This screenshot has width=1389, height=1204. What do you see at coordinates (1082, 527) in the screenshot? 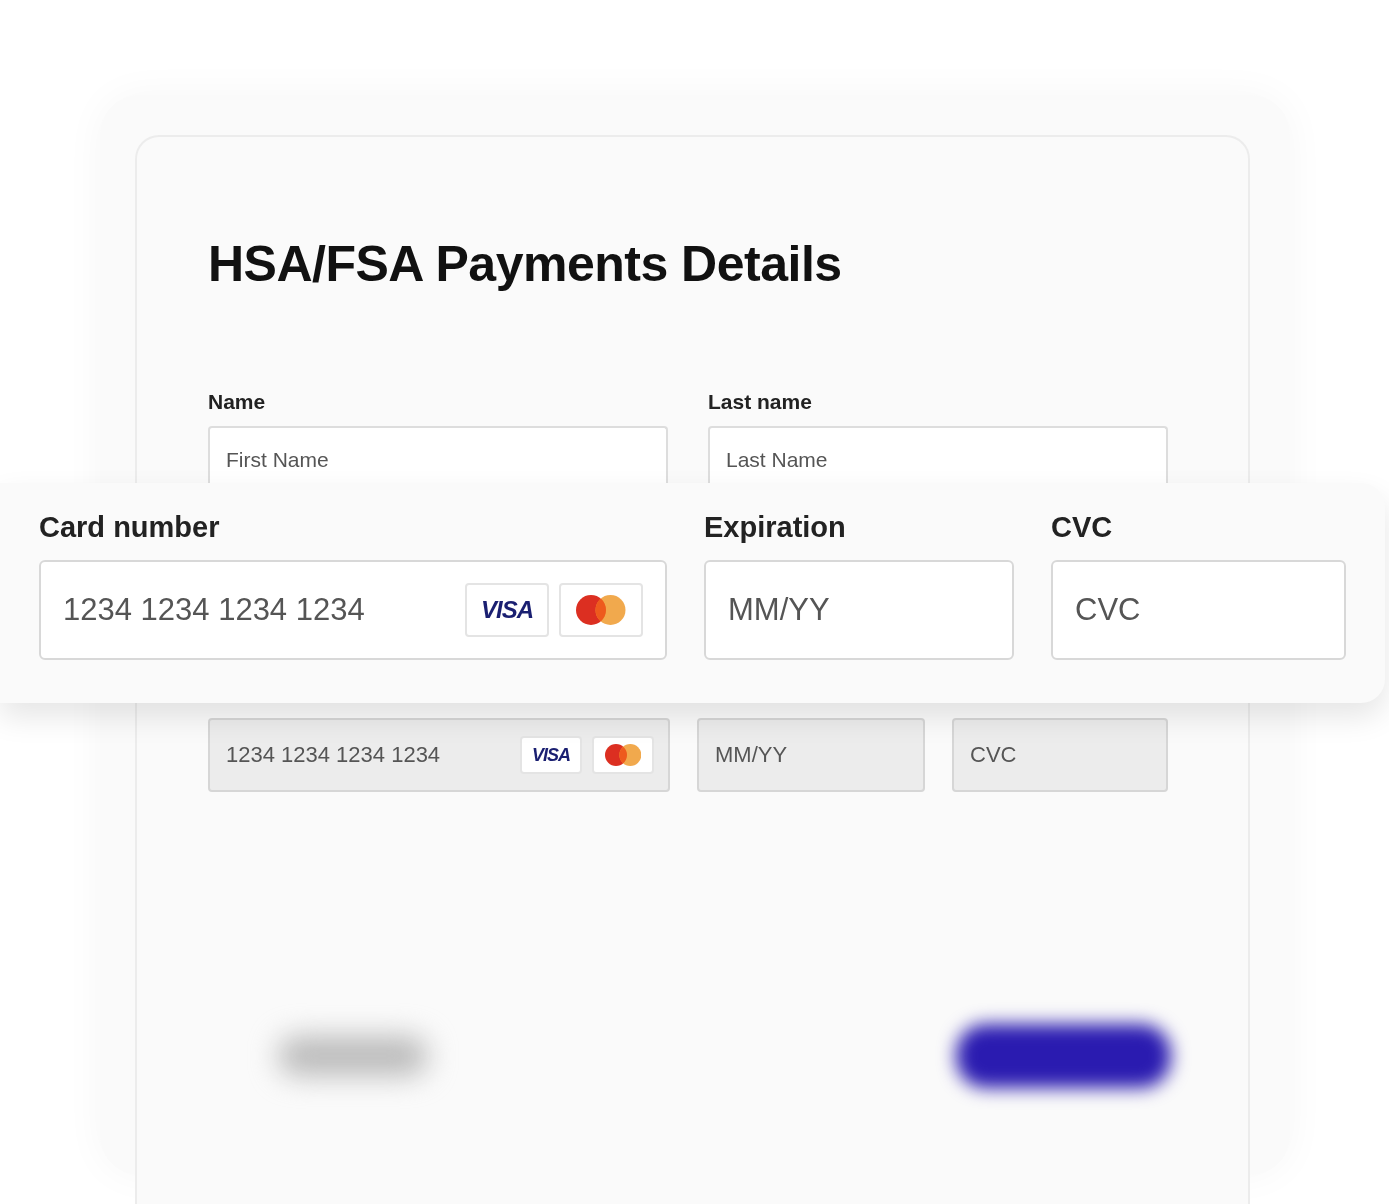
I see `field-label: CVC` at bounding box center [1082, 527].